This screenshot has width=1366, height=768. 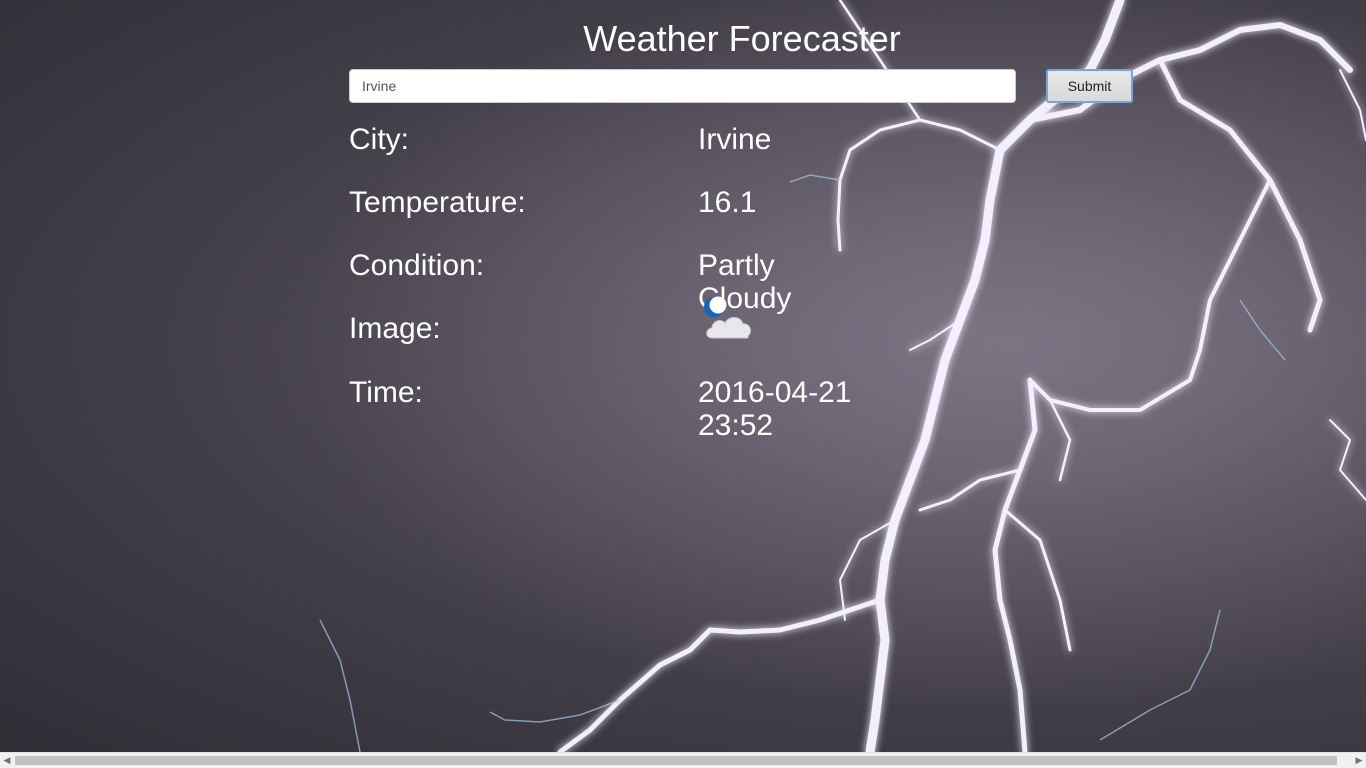 I want to click on page-title: Weather Forecaster, so click(x=742, y=38).